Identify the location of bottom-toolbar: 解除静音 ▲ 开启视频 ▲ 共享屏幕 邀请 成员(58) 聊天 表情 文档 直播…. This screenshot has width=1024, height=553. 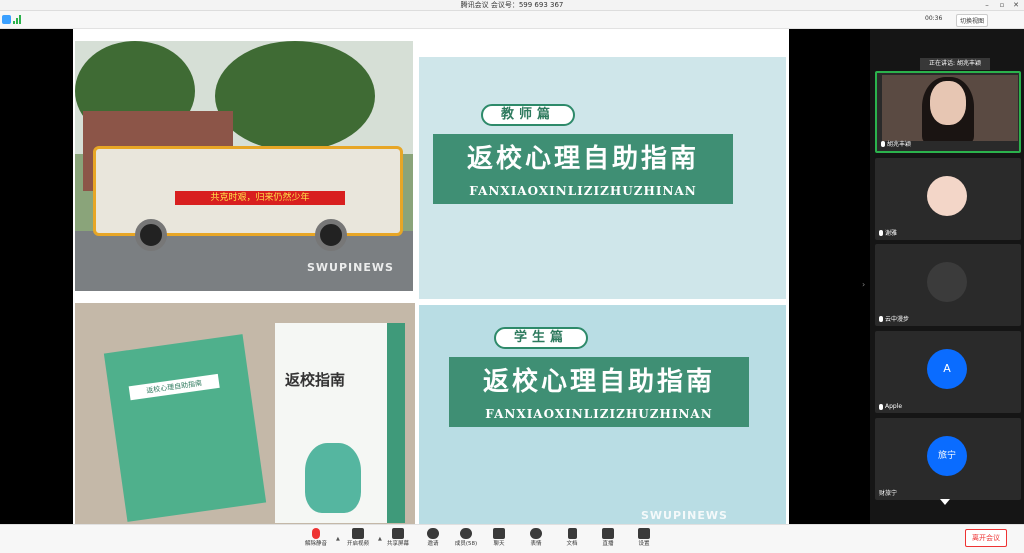
(512, 538).